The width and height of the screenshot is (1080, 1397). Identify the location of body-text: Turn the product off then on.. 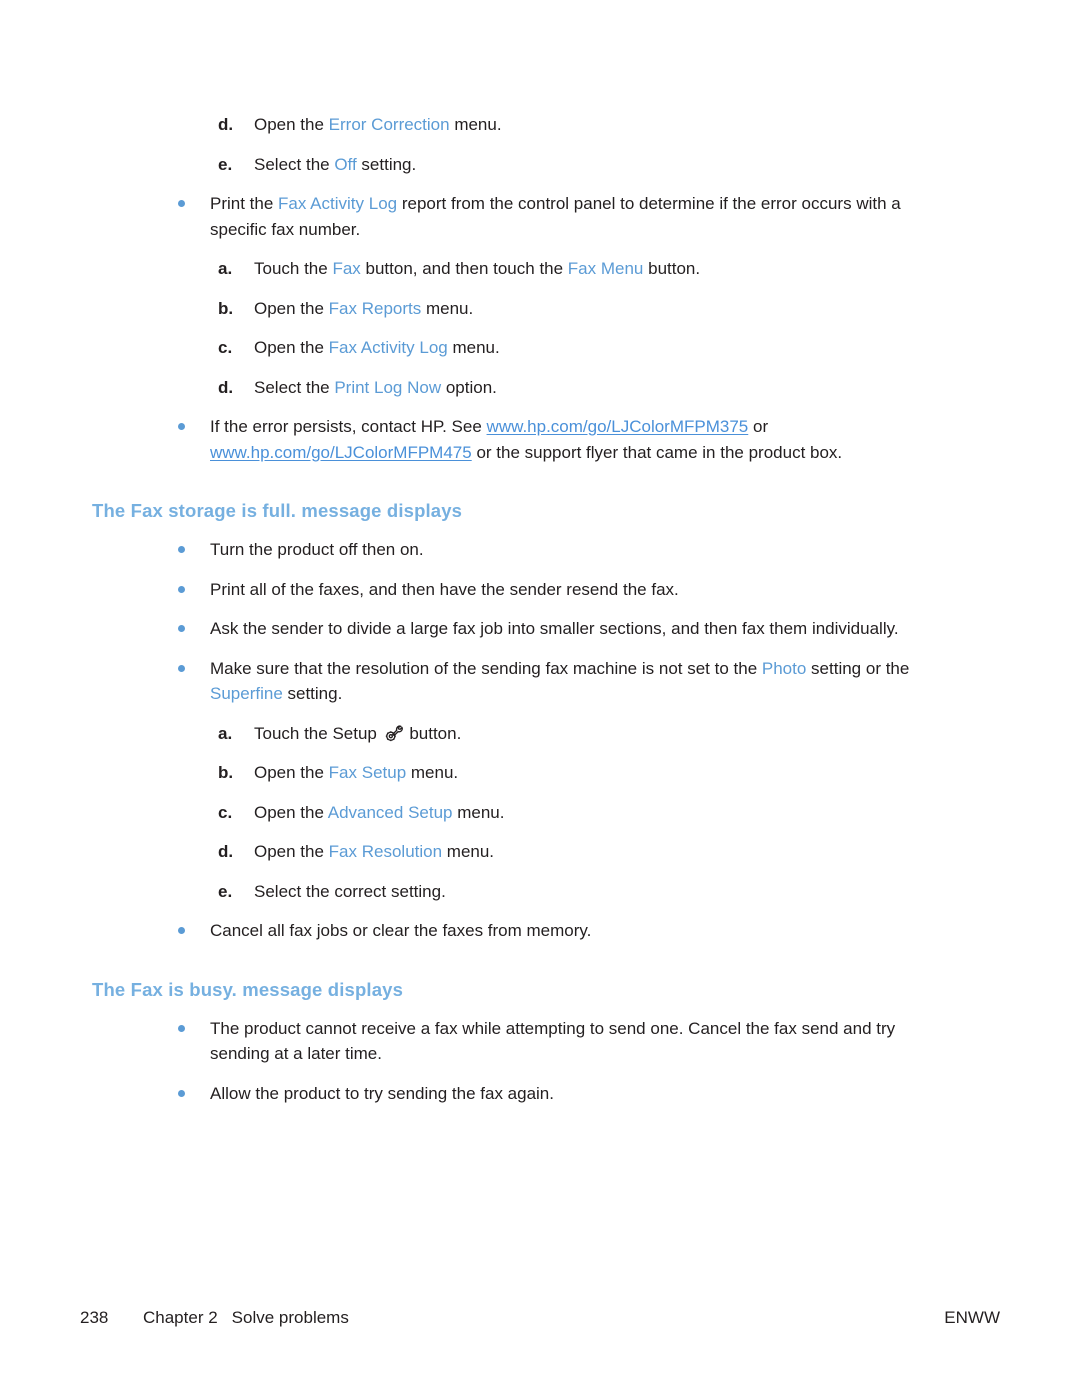
(317, 550).